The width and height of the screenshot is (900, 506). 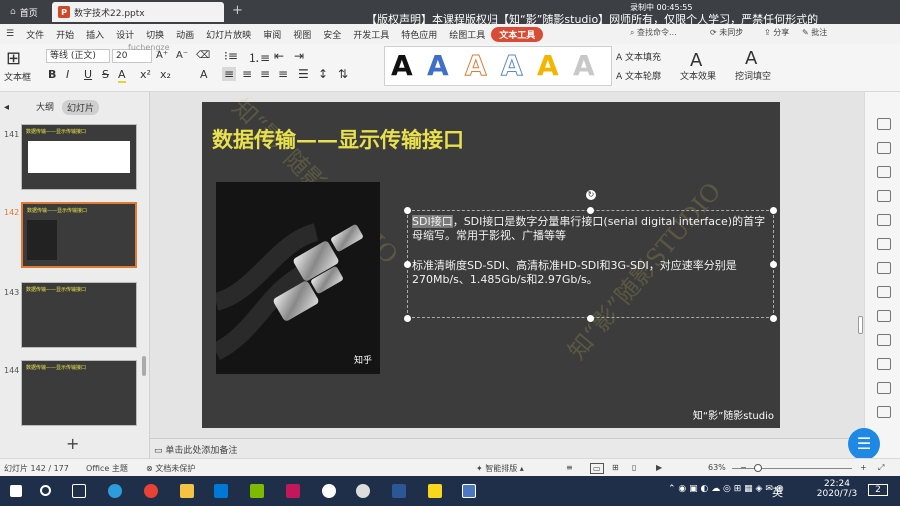 I want to click on art-fill-button: 挖词填空, so click(x=753, y=75).